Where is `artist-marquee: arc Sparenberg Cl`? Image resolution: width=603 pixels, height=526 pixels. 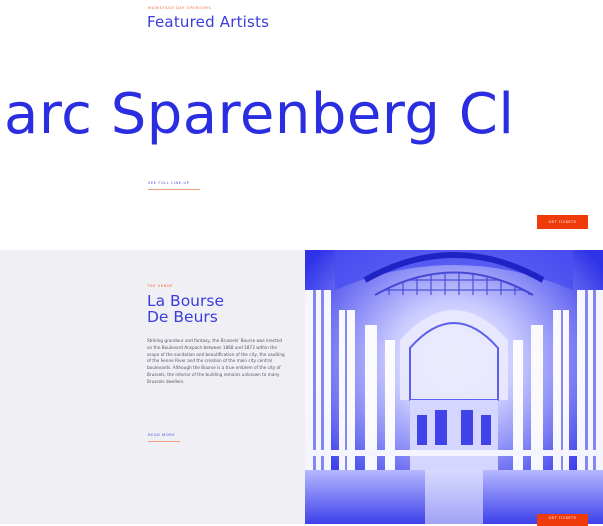 artist-marquee: arc Sparenberg Cl is located at coordinates (259, 115).